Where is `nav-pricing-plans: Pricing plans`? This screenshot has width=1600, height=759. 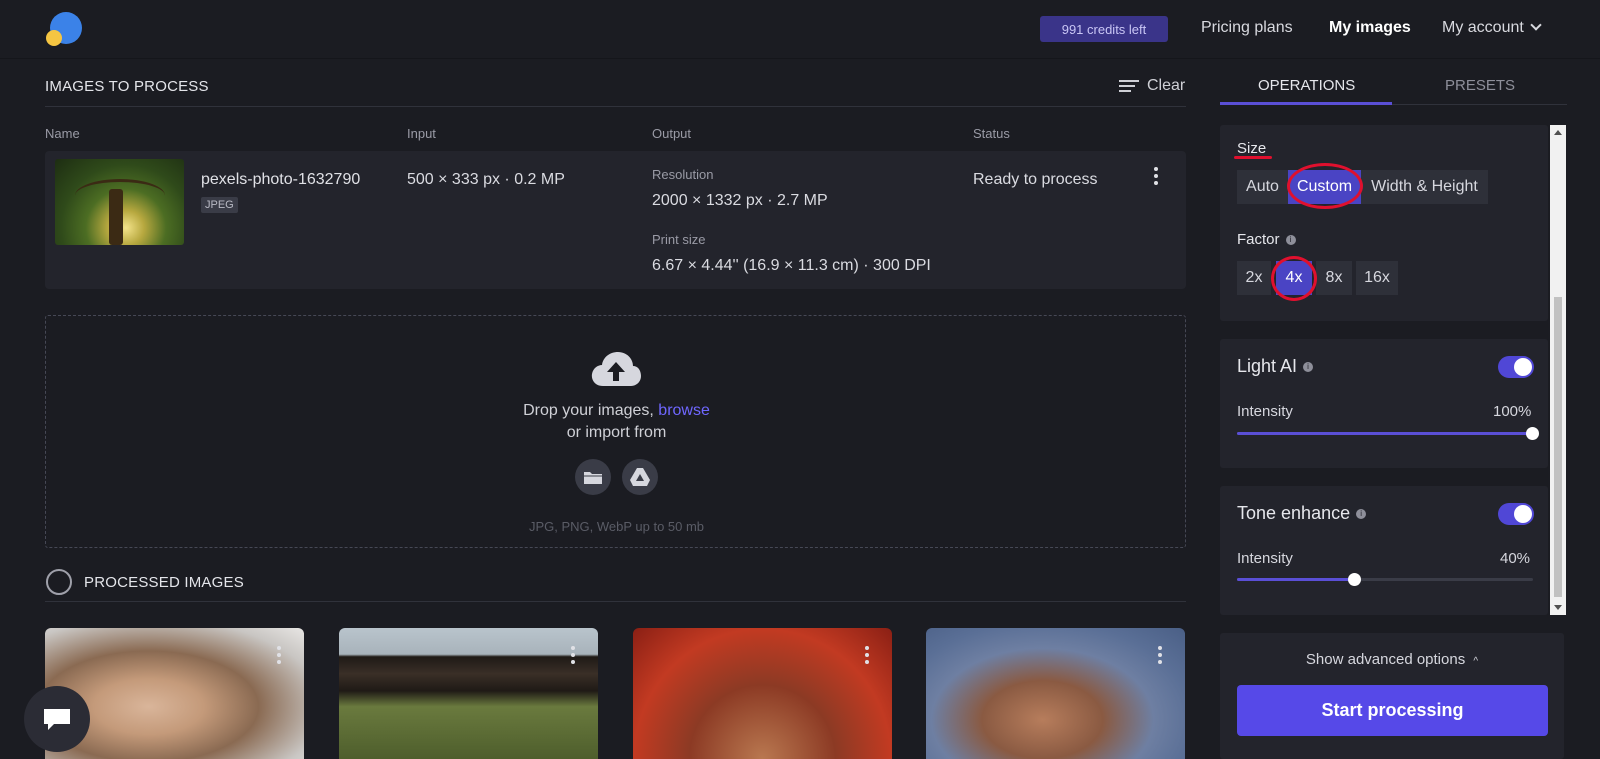
nav-pricing-plans: Pricing plans is located at coordinates (1247, 28).